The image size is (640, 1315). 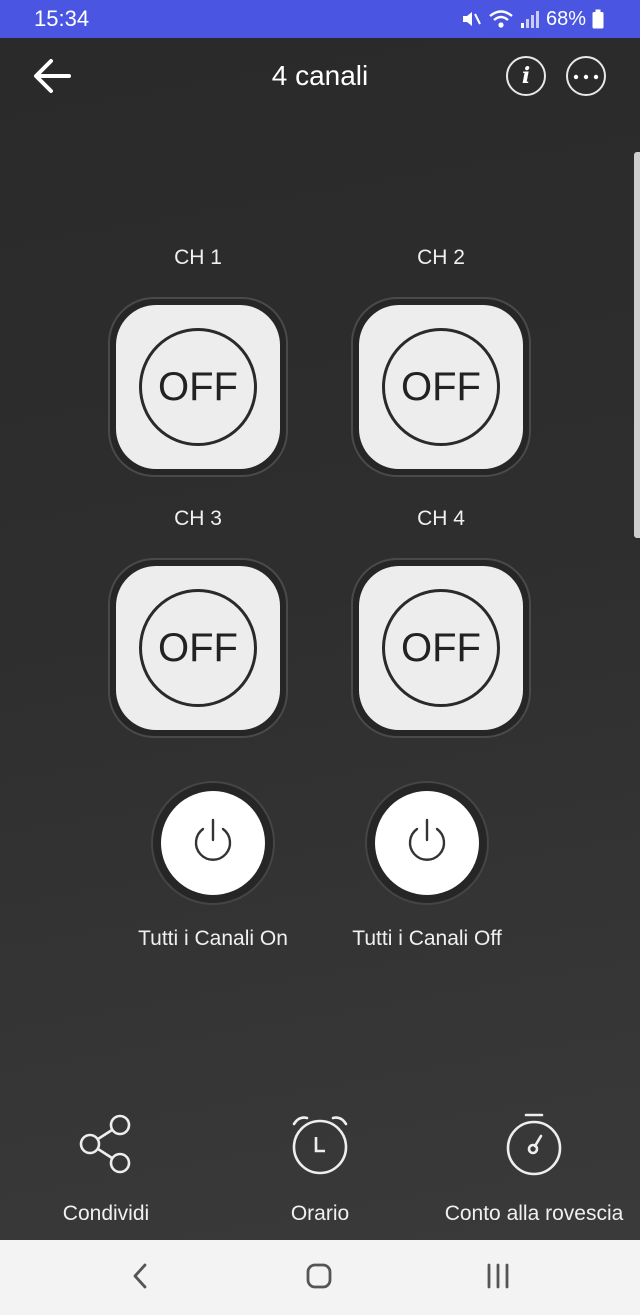 I want to click on channel-4-label: CH 4, so click(x=441, y=518).